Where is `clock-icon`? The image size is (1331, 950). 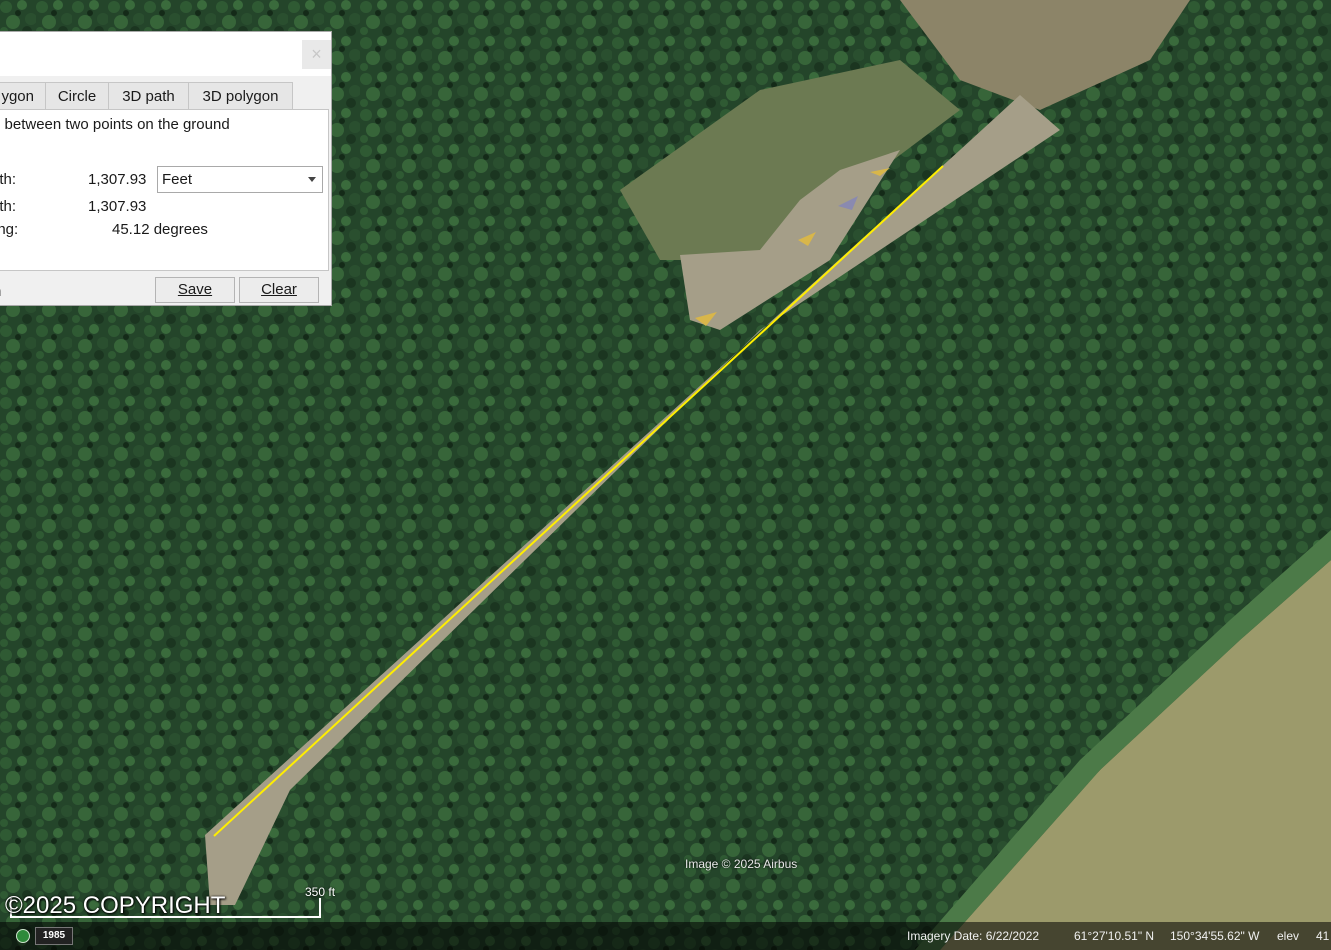 clock-icon is located at coordinates (23, 936).